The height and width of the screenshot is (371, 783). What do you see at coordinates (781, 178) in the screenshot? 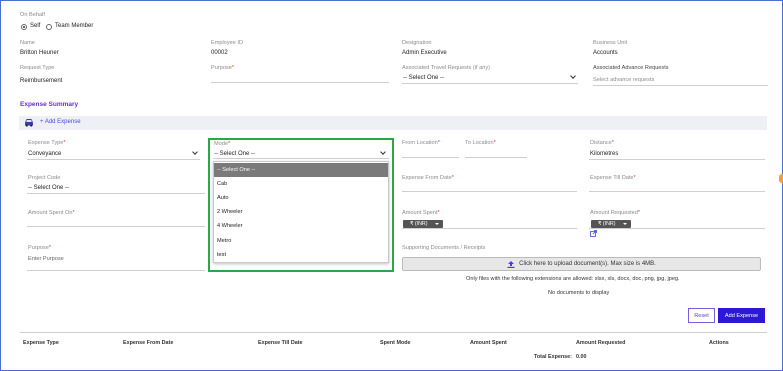
I see `scroll-indicator` at bounding box center [781, 178].